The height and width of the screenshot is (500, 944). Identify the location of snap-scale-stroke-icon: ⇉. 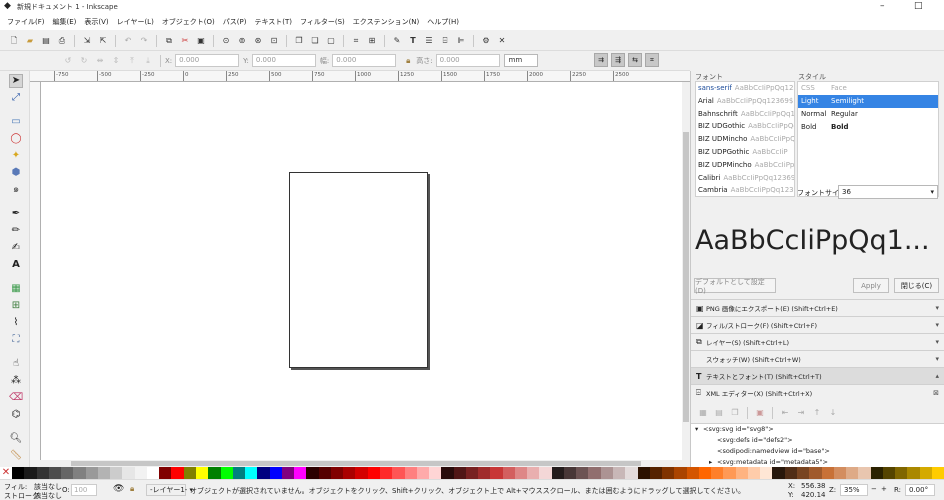
(601, 60).